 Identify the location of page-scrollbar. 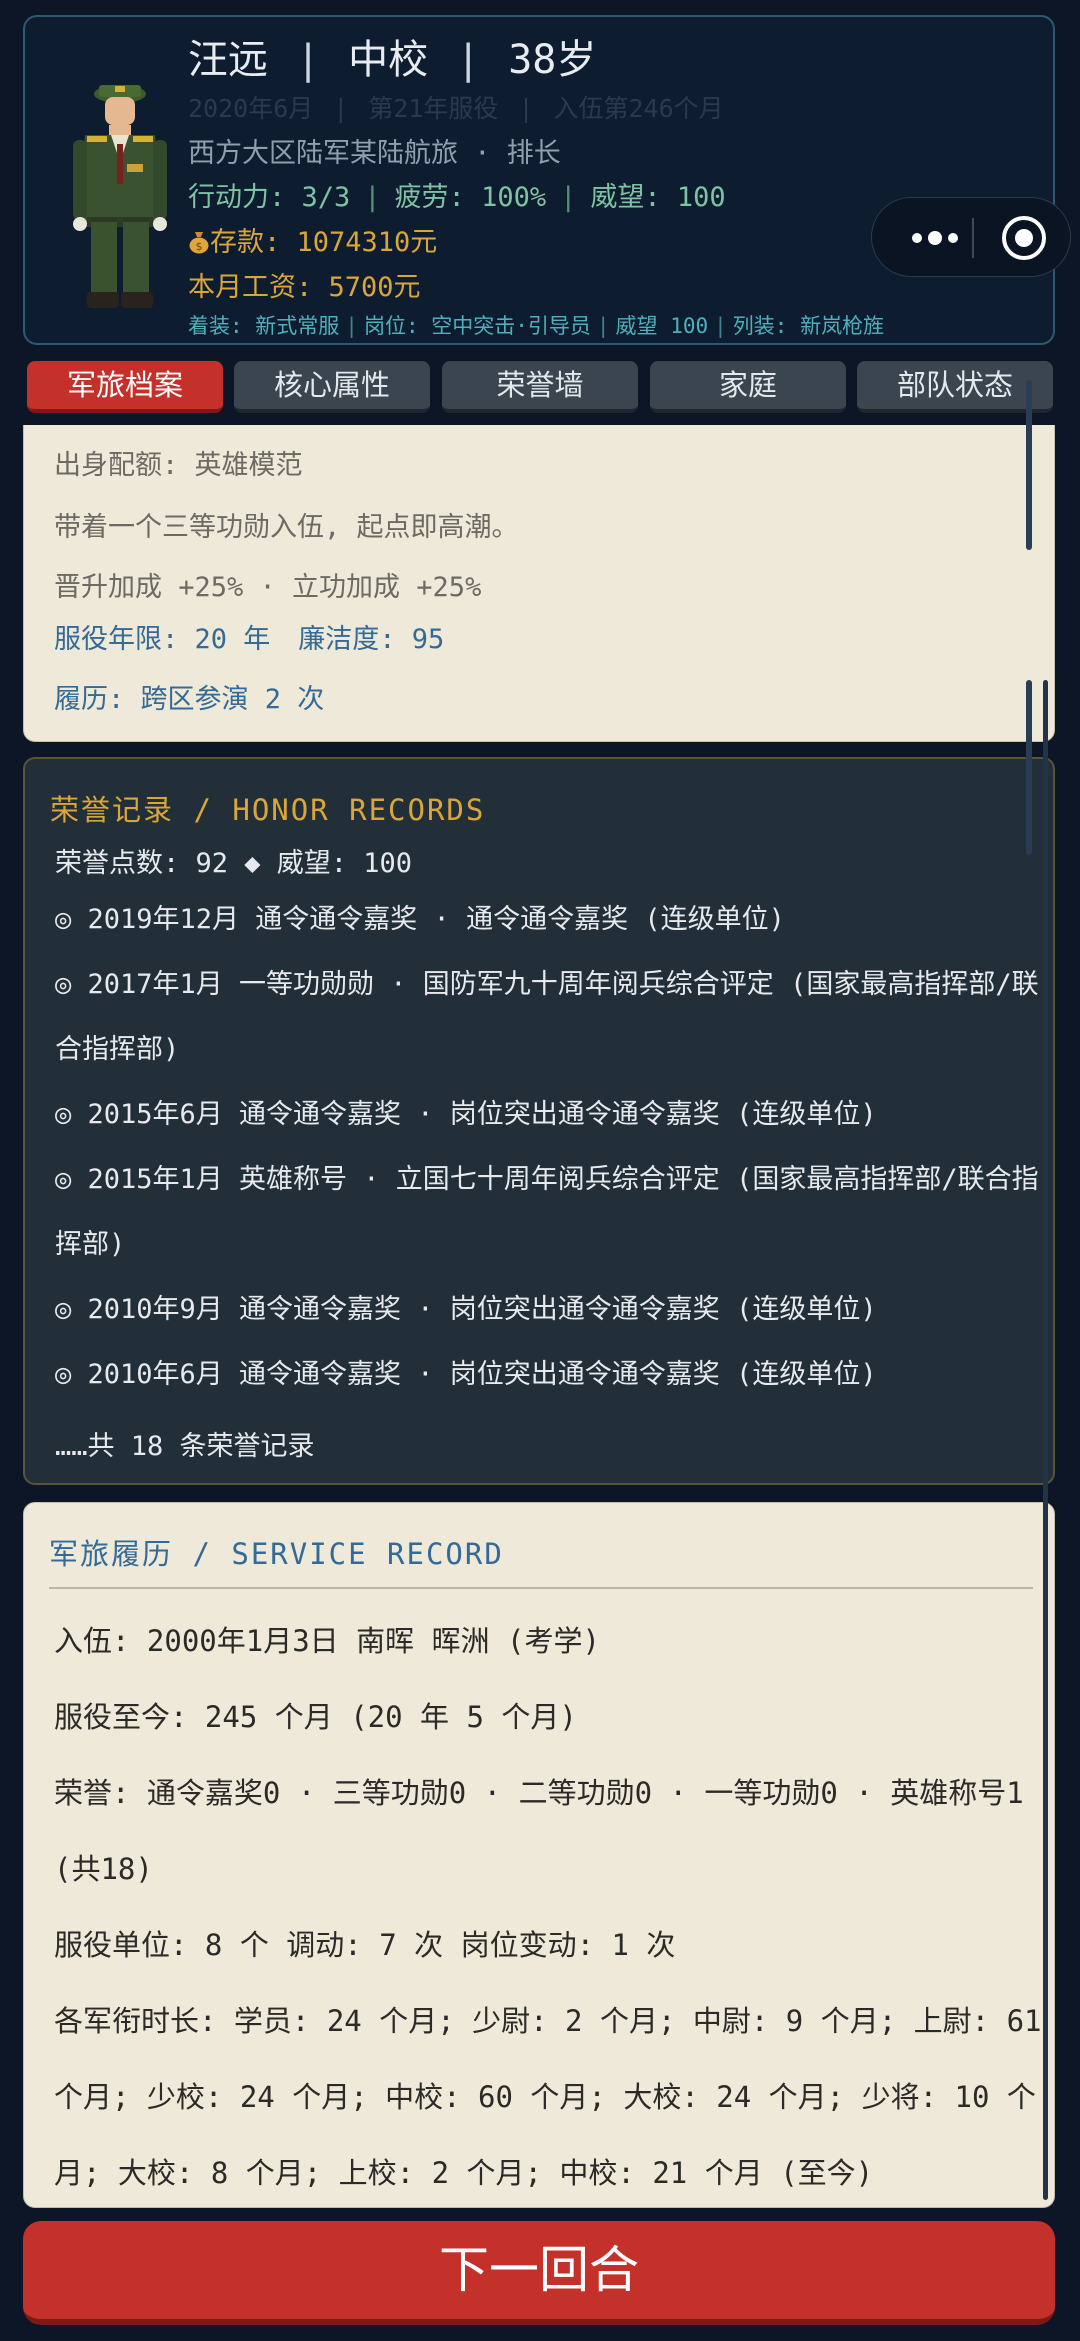
(1045, 1440).